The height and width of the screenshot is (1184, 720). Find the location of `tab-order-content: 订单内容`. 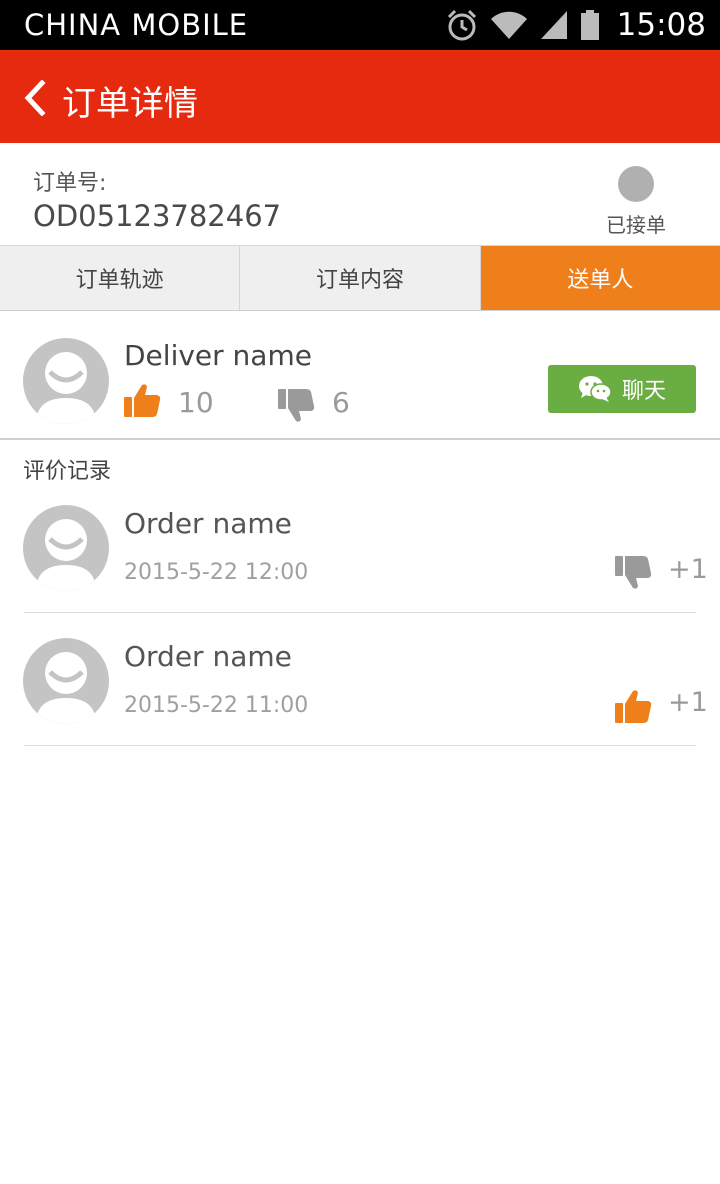

tab-order-content: 订单内容 is located at coordinates (360, 278).